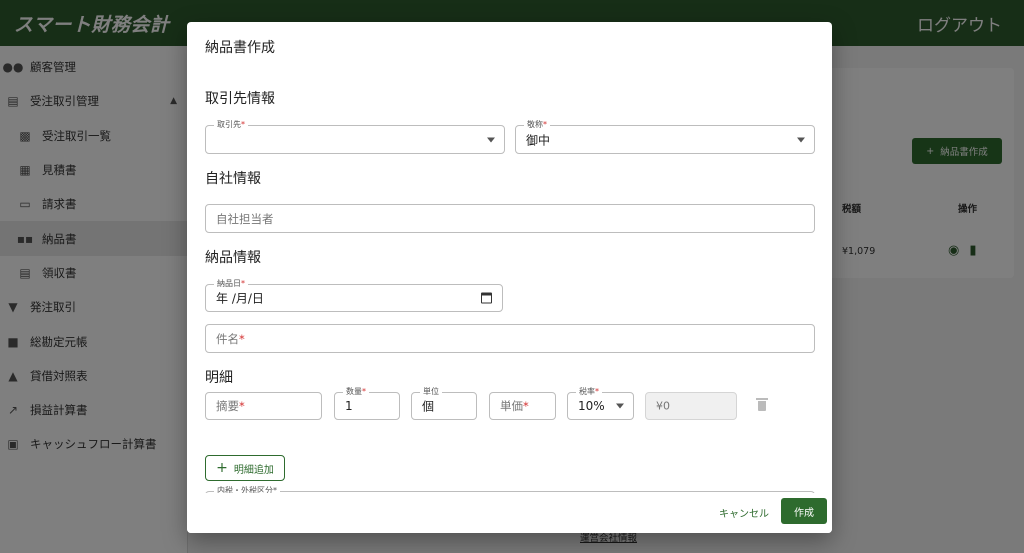 This screenshot has height=553, width=1024. I want to click on subject-input: 件名*, so click(510, 338).